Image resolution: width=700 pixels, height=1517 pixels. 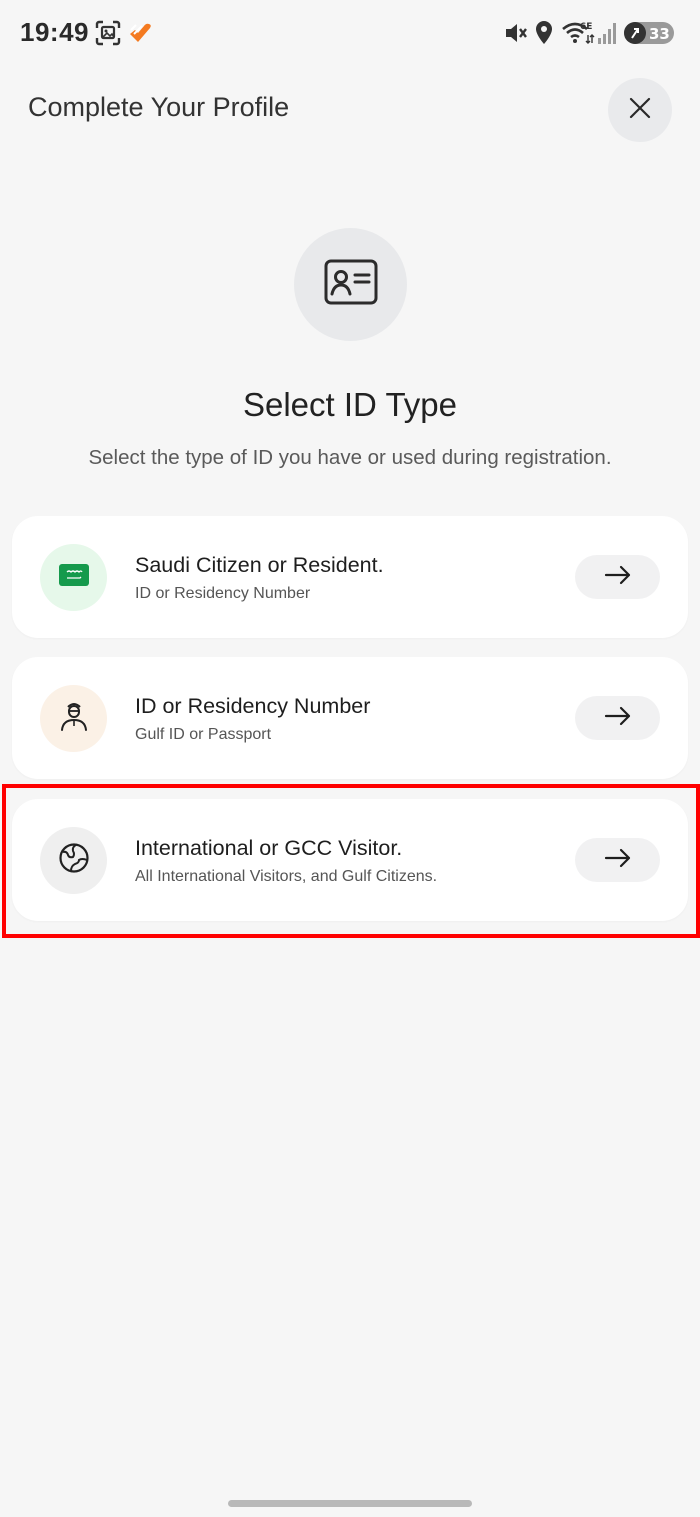 I want to click on saudi-flag-icon, so click(x=73, y=577).